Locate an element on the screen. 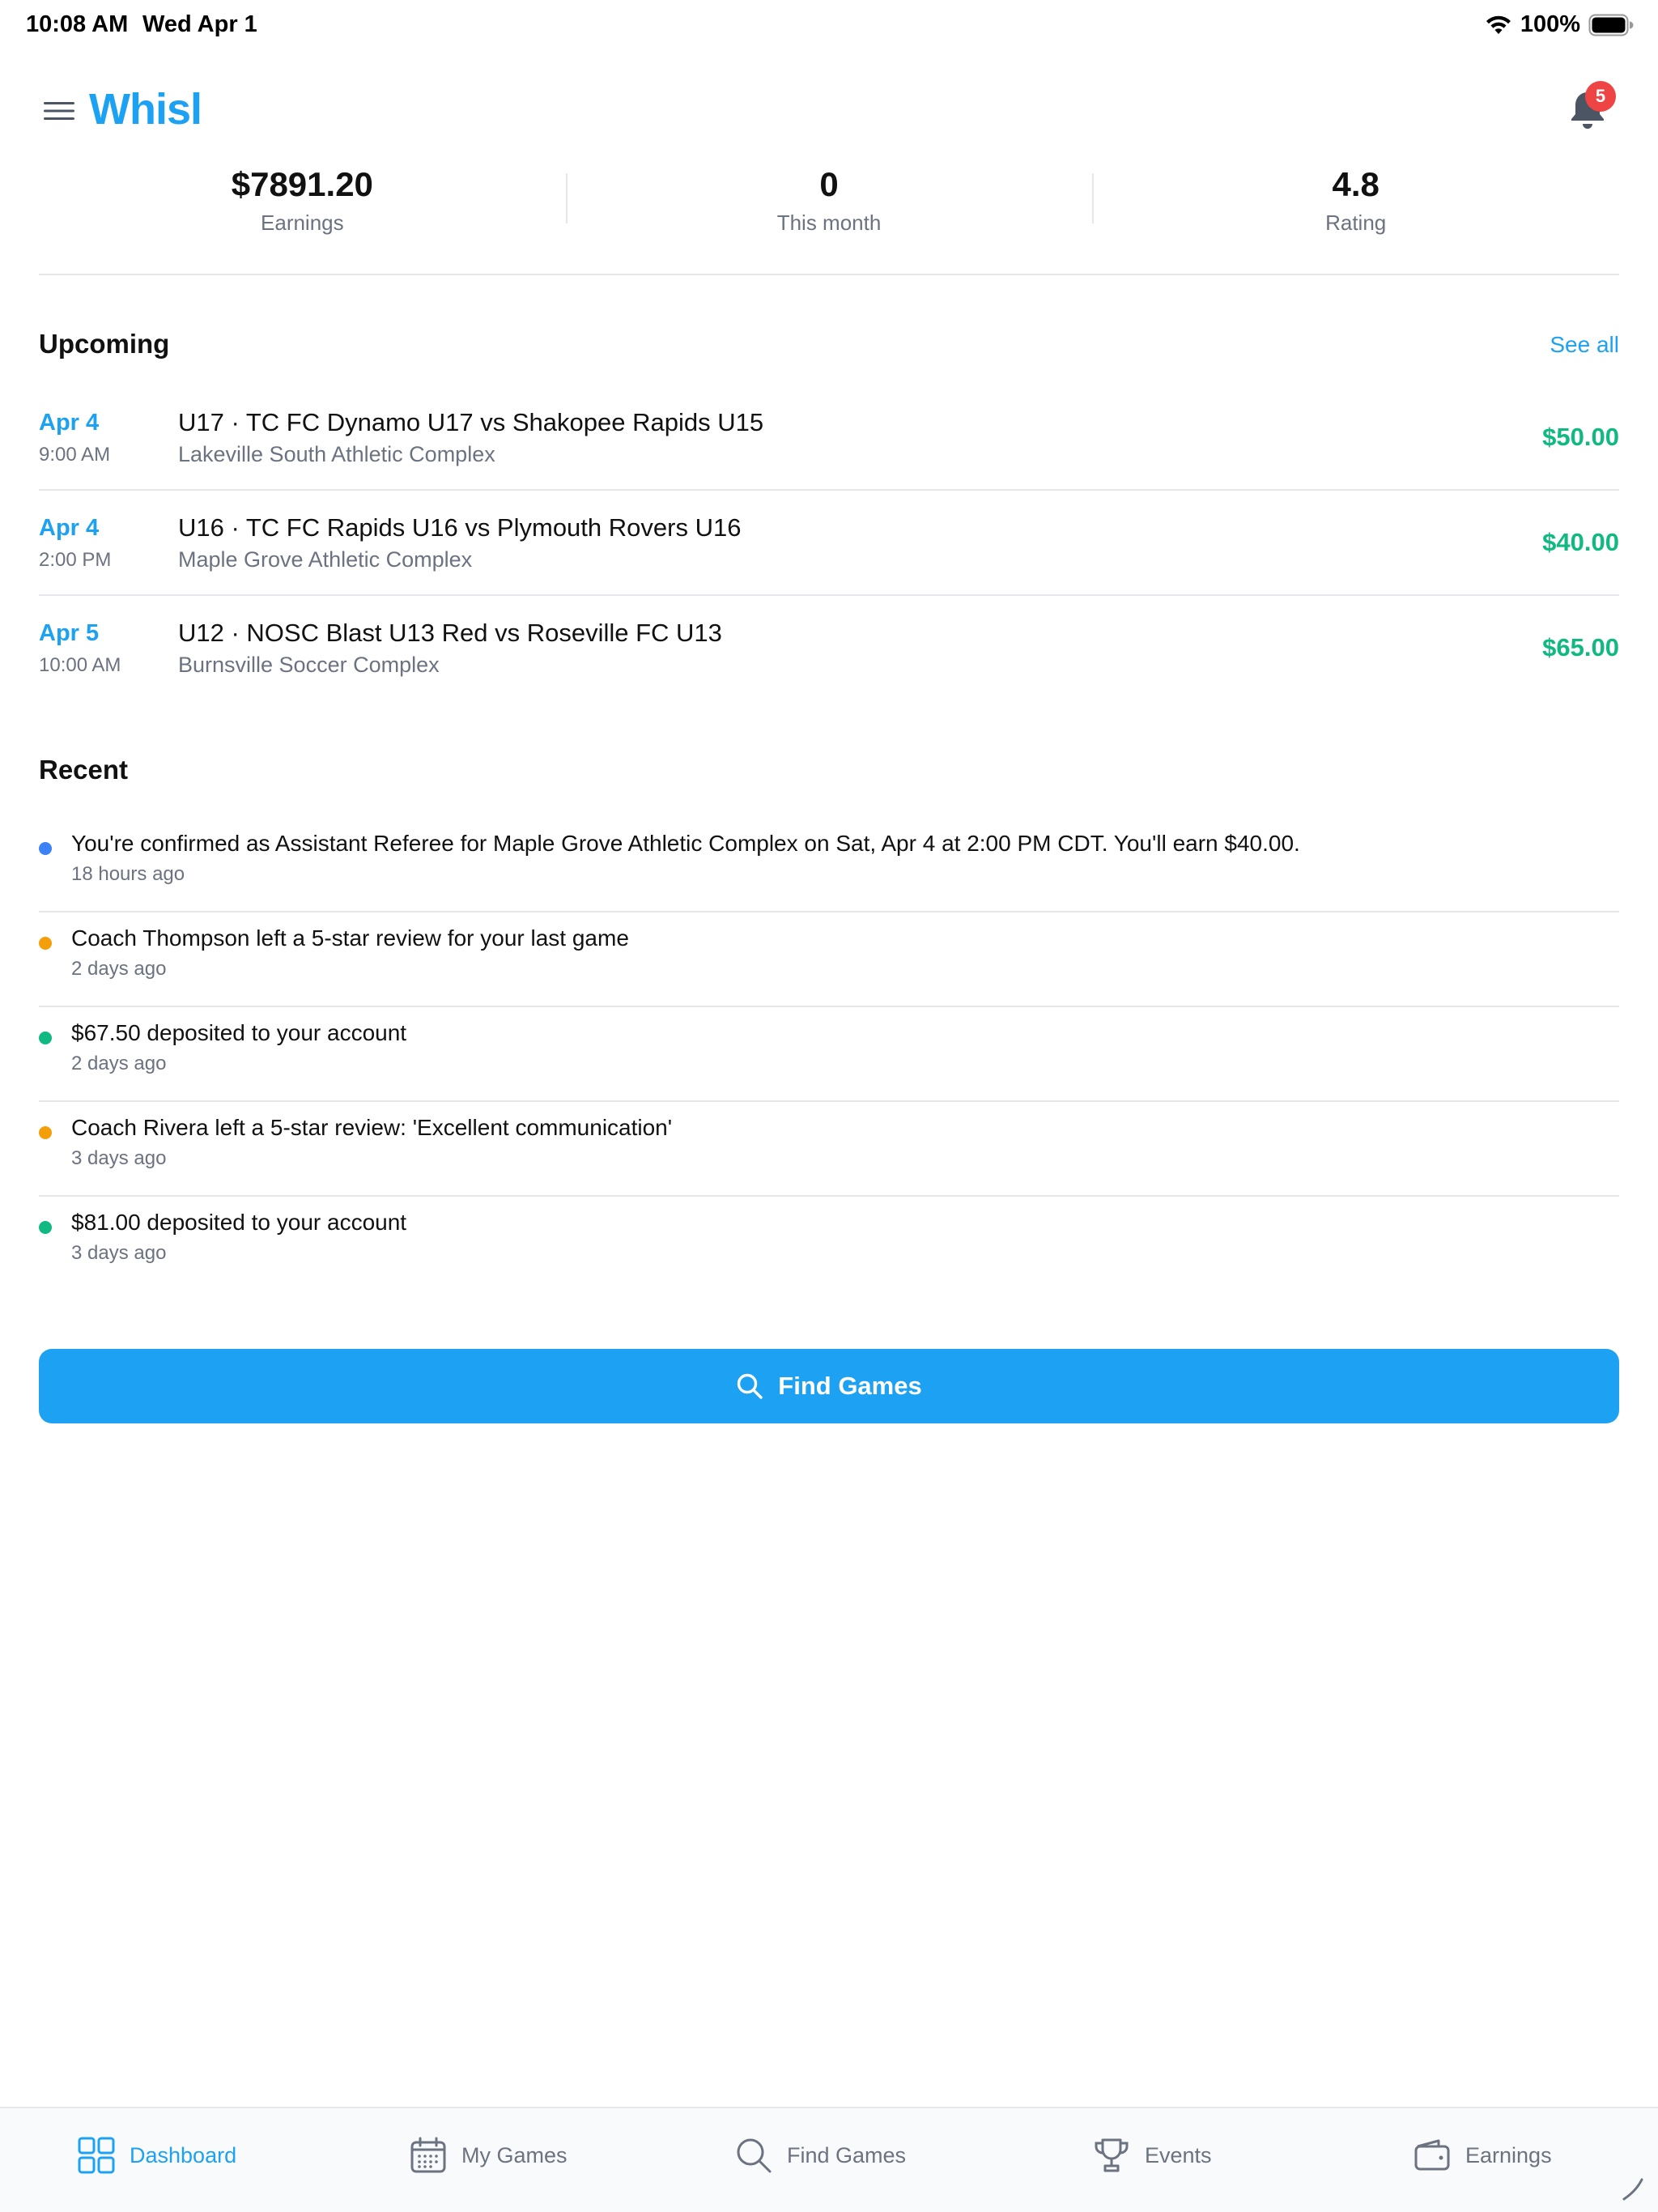 Image resolution: width=1658 pixels, height=2212 pixels. tab-my-games: My Games is located at coordinates (489, 2155).